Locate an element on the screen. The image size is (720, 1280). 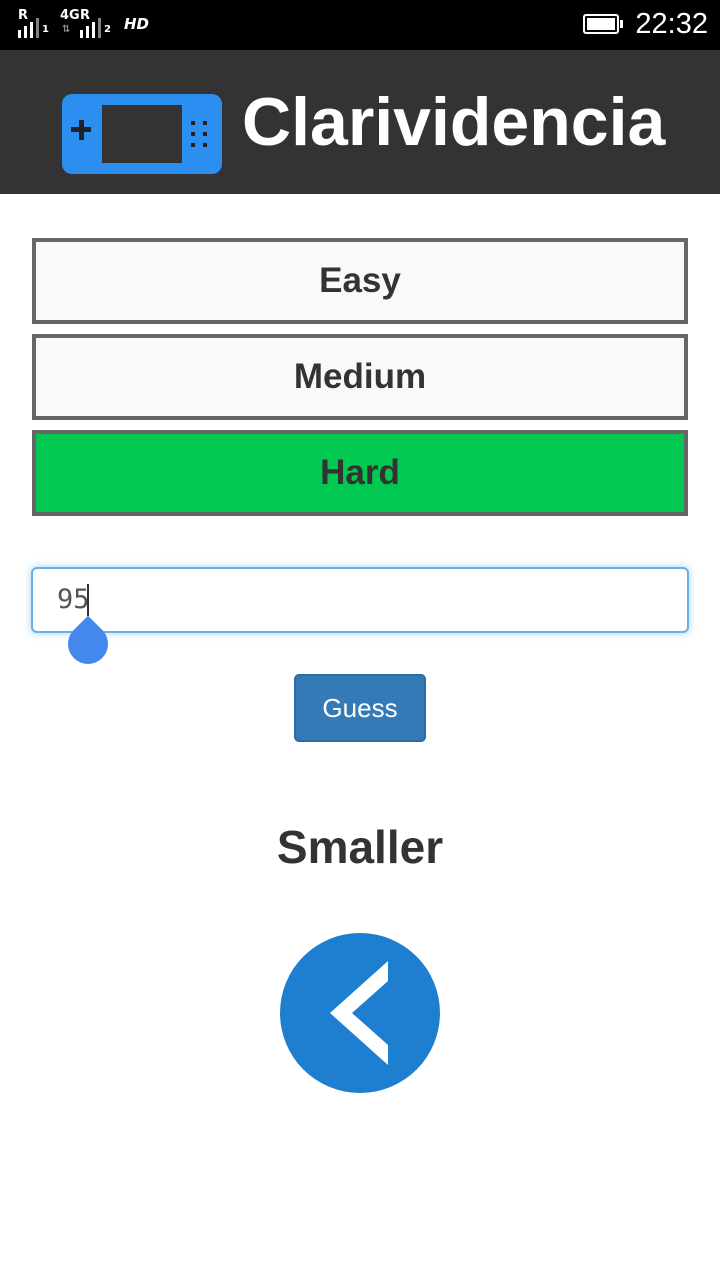
result-message: Smaller is located at coordinates (360, 847).